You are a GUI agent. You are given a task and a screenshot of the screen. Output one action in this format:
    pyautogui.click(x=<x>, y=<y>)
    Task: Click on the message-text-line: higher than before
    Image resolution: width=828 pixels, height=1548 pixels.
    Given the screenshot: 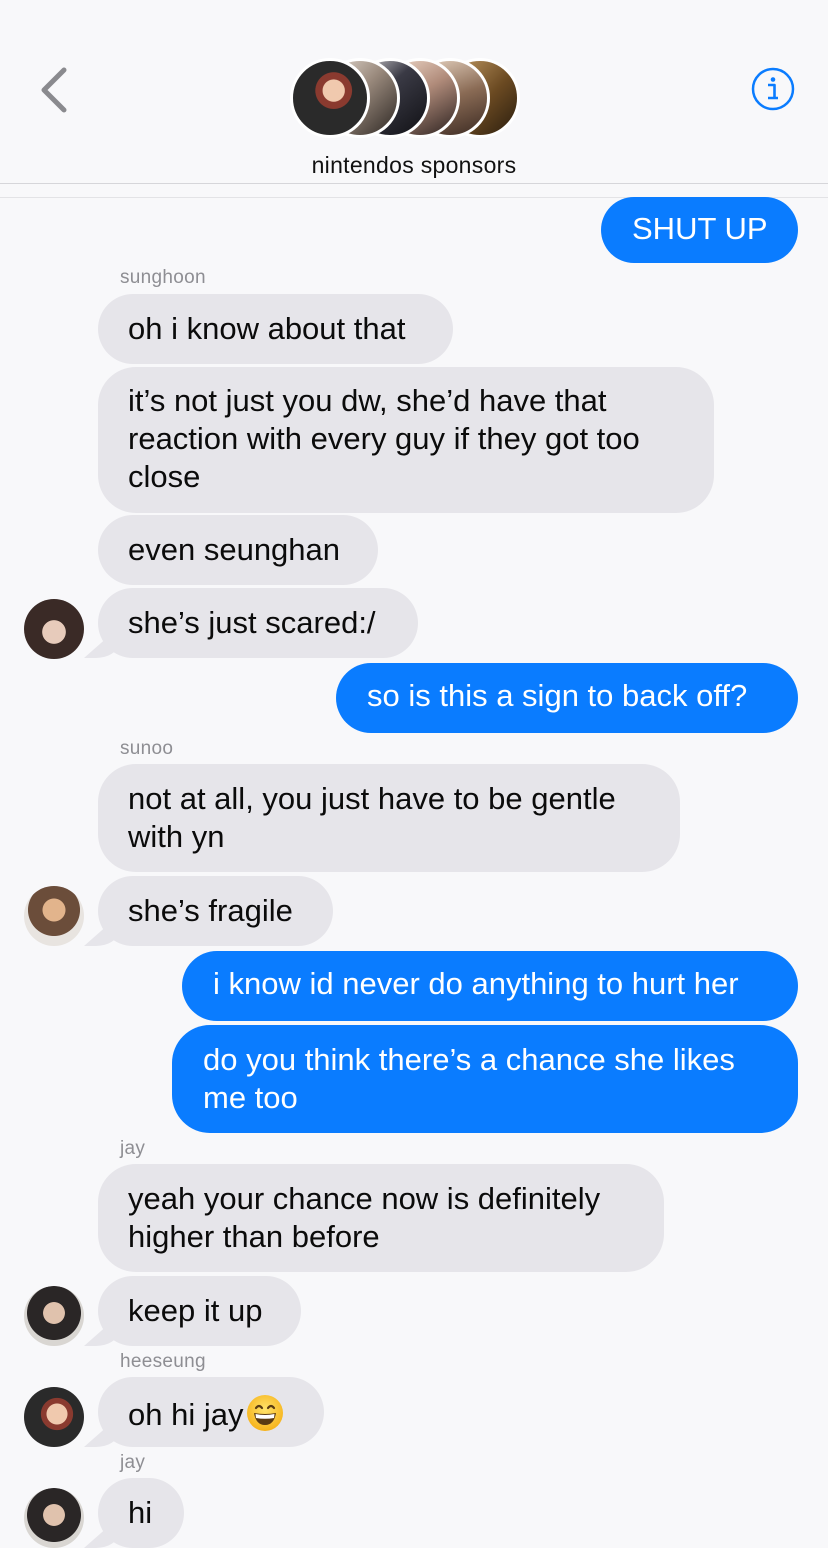 What is the action you would take?
    pyautogui.click(x=254, y=1236)
    